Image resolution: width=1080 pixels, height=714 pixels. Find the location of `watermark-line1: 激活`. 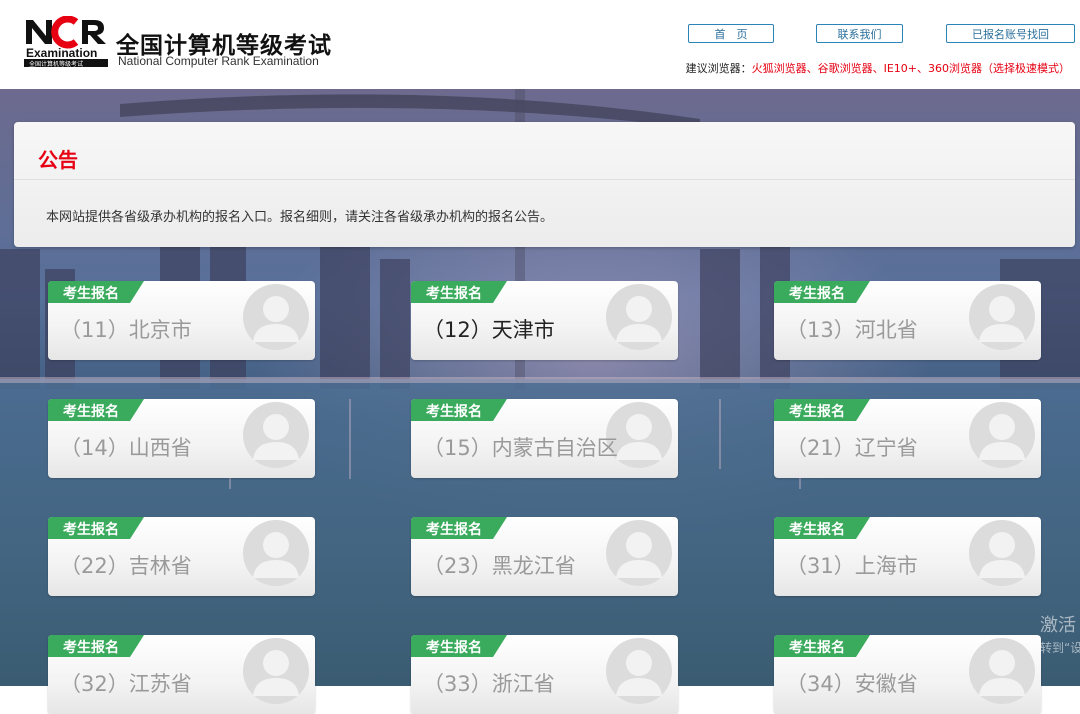

watermark-line1: 激活 is located at coordinates (1058, 625).